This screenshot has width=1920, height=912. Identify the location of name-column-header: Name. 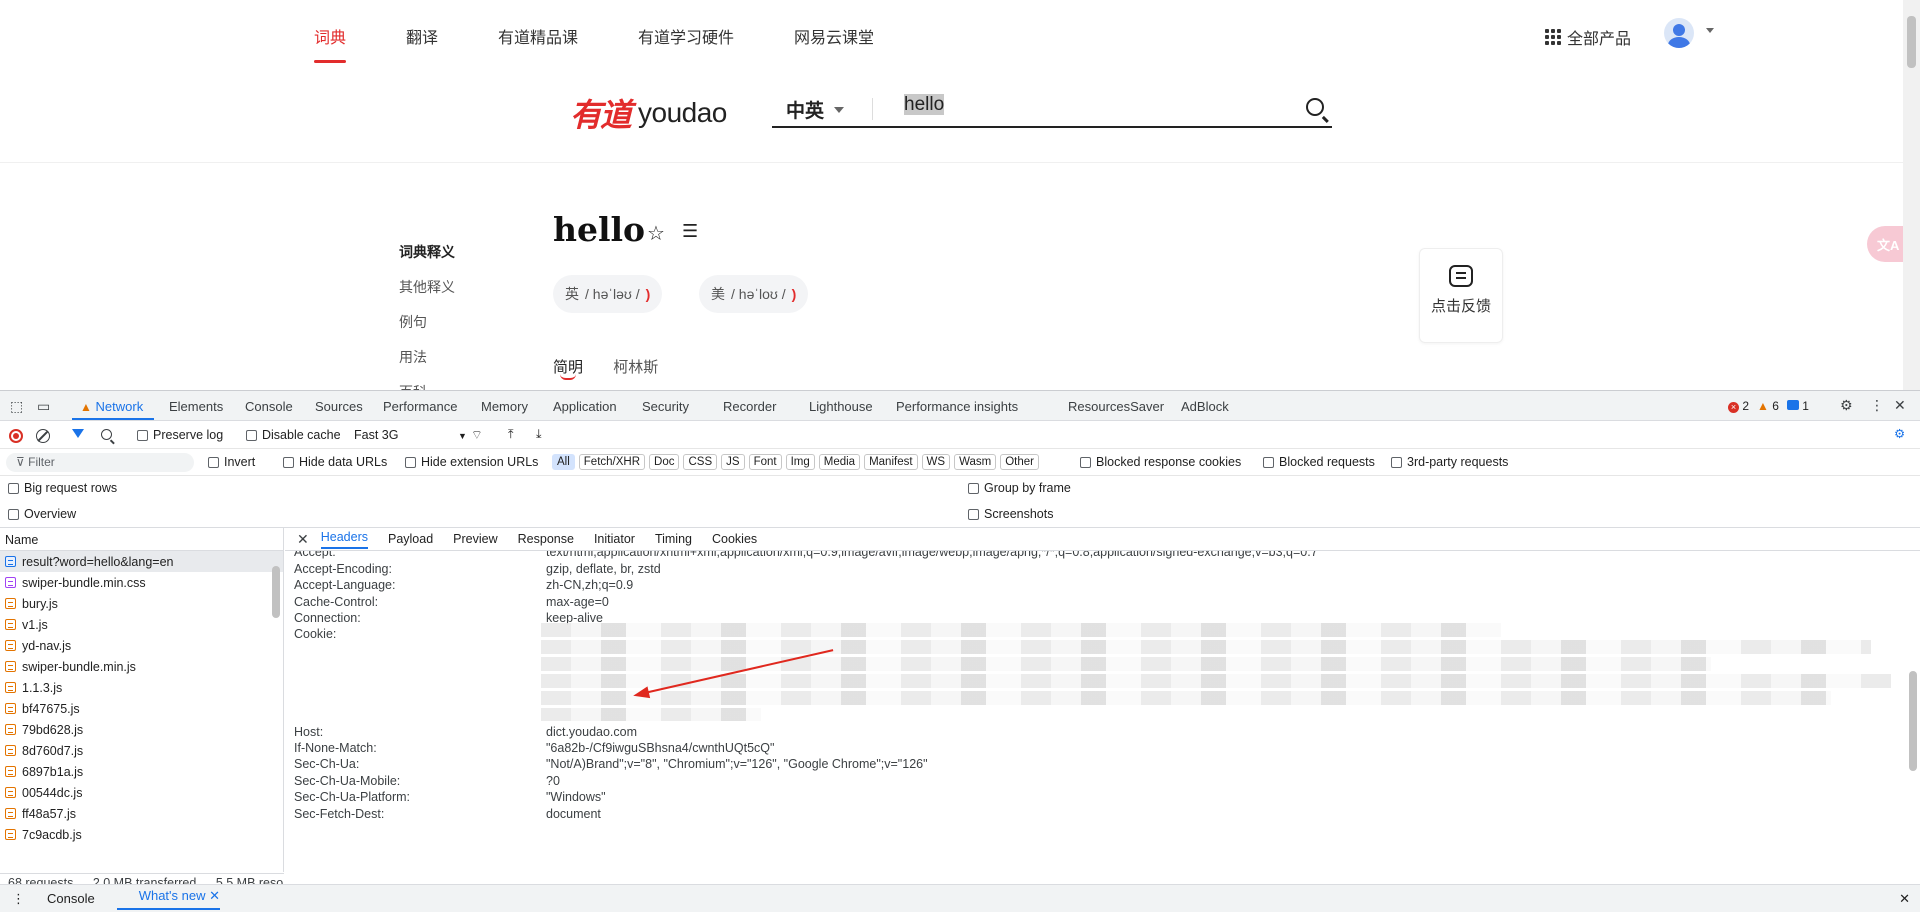
(141, 539).